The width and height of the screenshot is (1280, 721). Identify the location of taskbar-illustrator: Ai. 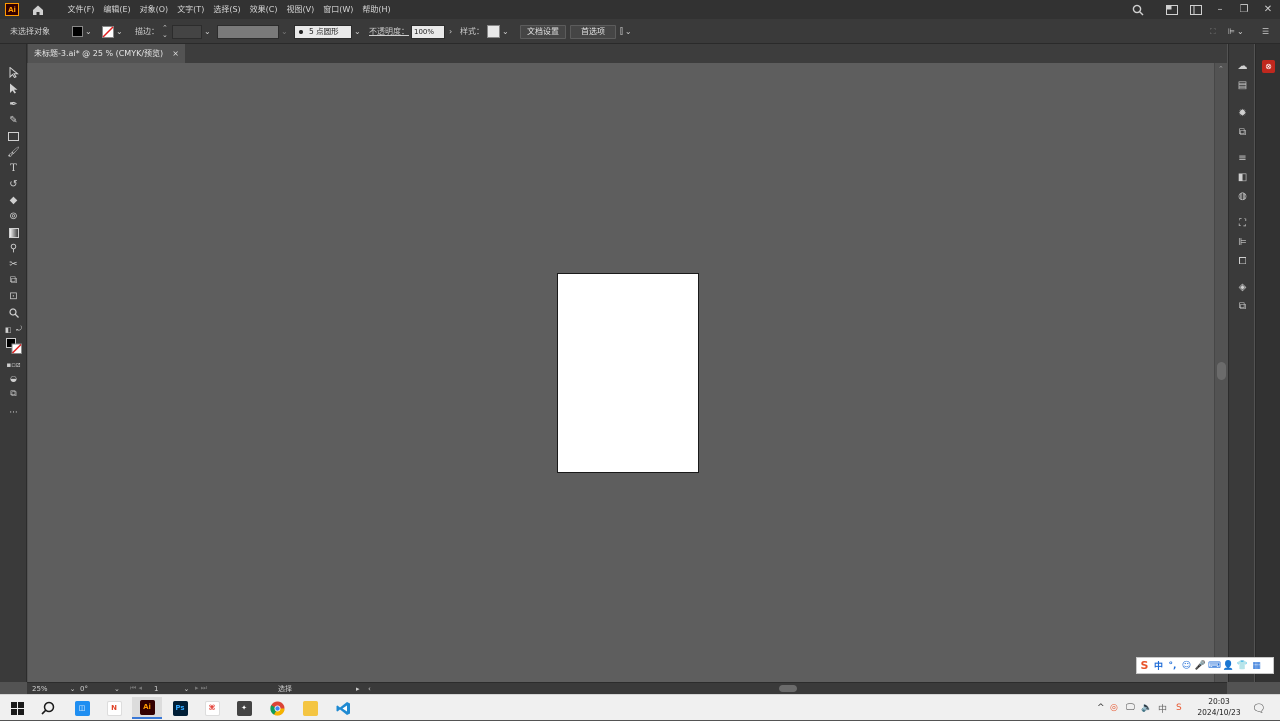
(147, 708).